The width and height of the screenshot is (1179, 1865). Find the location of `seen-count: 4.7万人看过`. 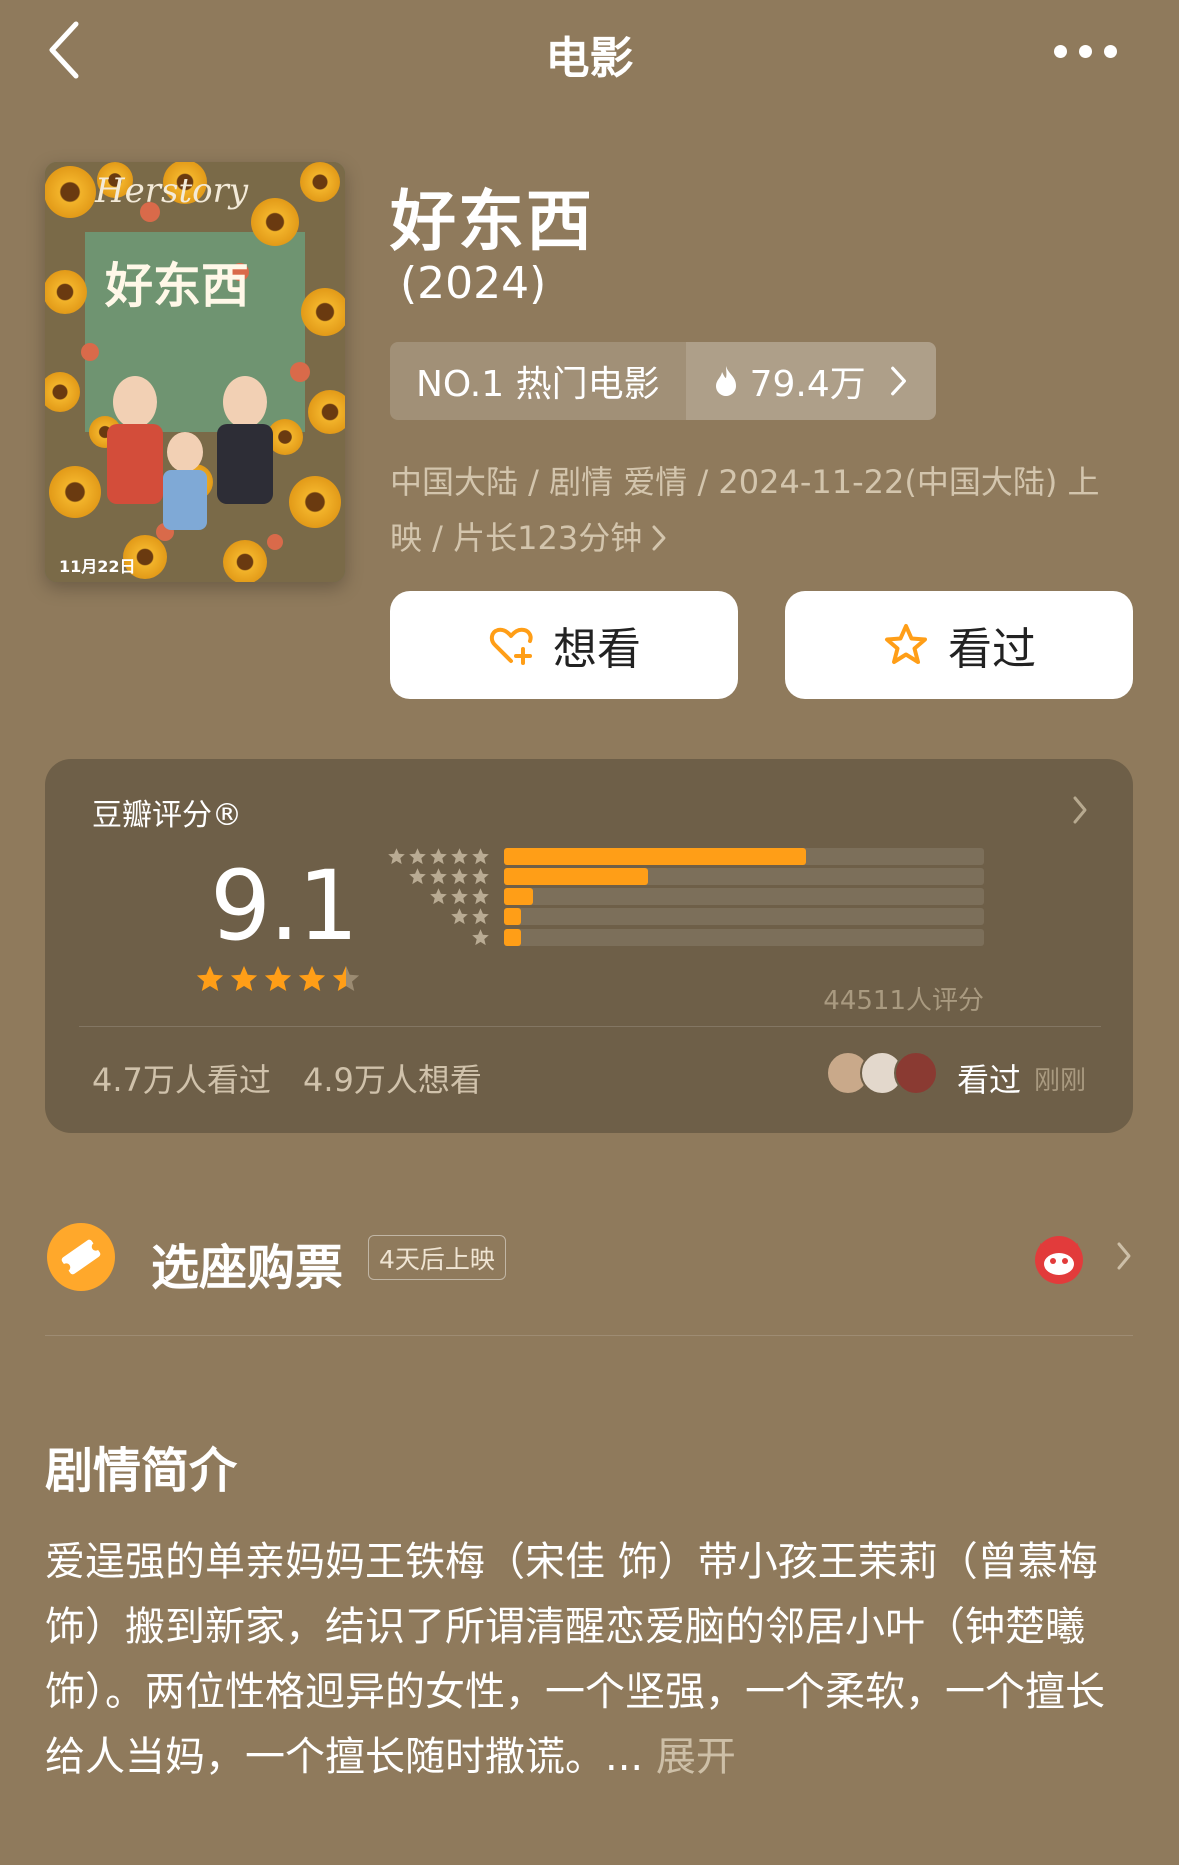

seen-count: 4.7万人看过 is located at coordinates (181, 1080).